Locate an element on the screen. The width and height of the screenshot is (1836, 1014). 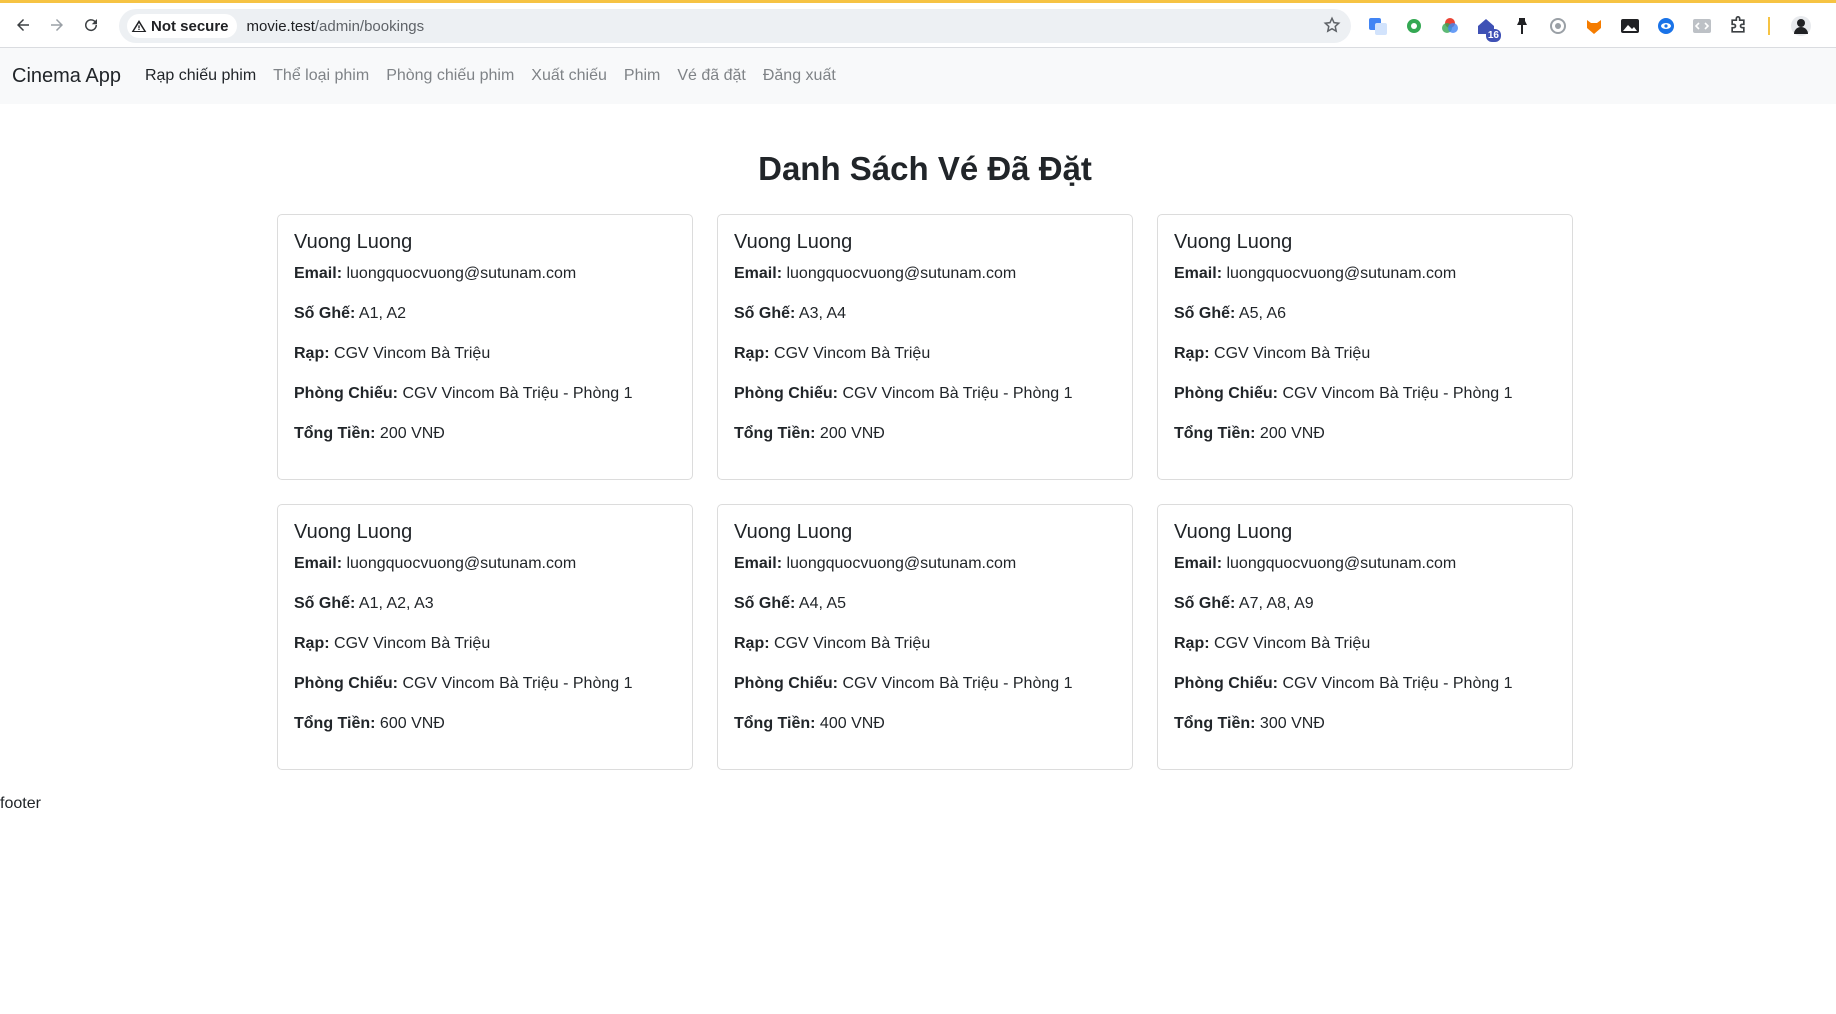
bookmark-star-button is located at coordinates (1332, 27).